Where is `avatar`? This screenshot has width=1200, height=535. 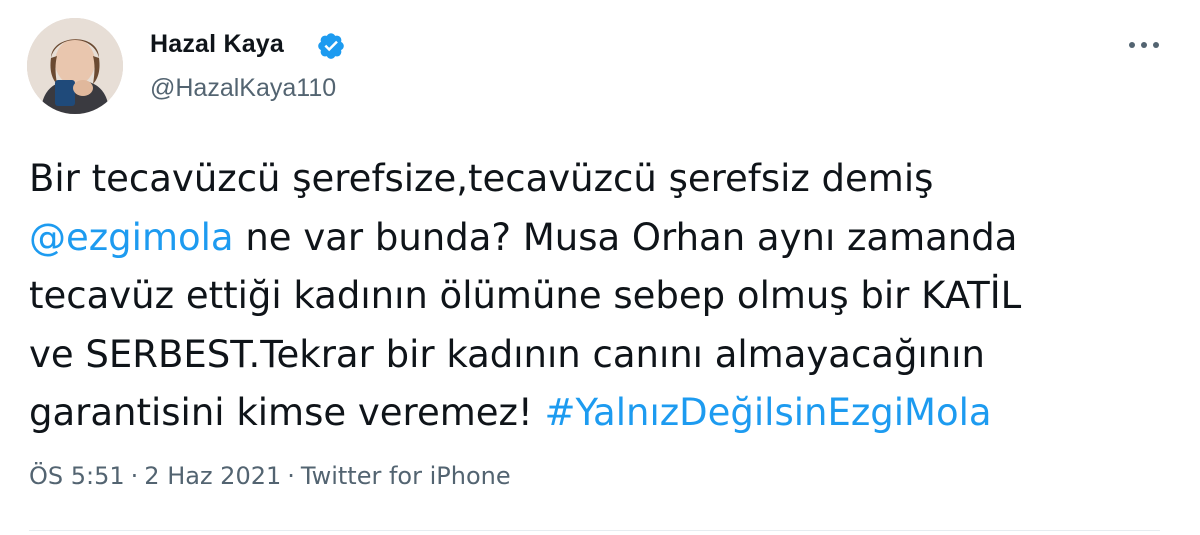 avatar is located at coordinates (75, 66).